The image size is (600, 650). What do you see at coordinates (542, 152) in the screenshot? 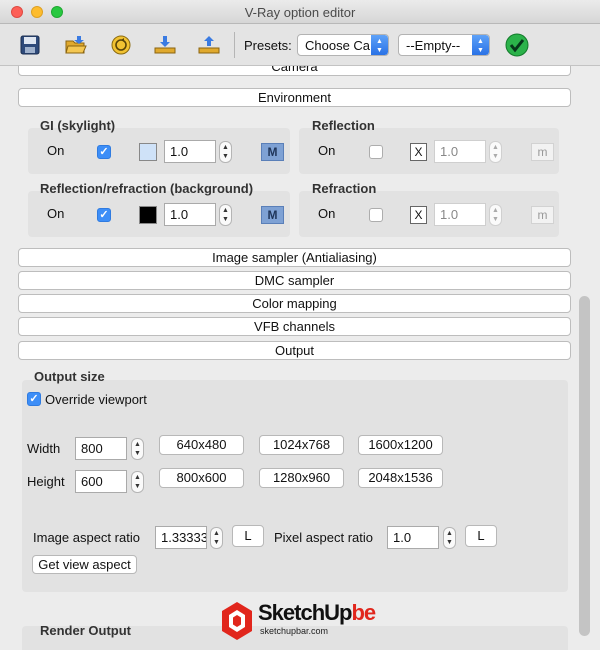
I see `reflection-map-button: m` at bounding box center [542, 152].